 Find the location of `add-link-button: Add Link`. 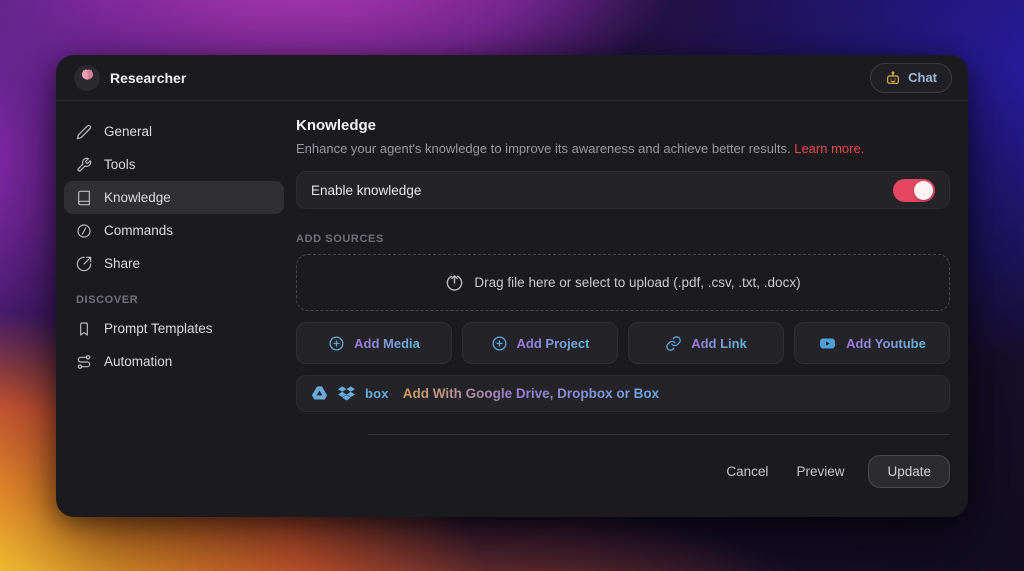

add-link-button: Add Link is located at coordinates (706, 343).